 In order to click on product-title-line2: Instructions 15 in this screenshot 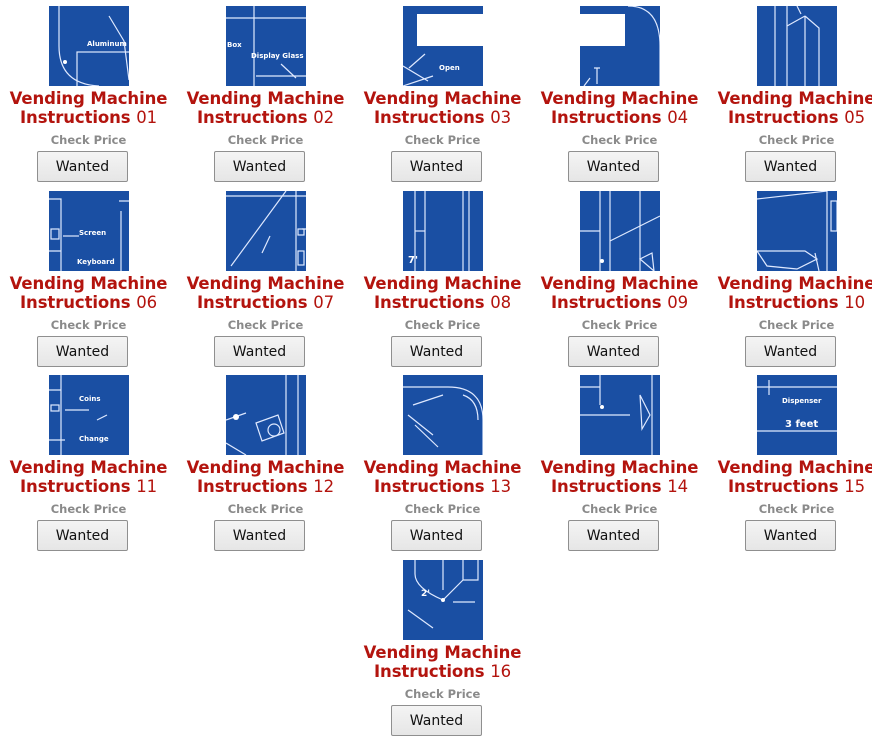, I will do `click(796, 486)`.